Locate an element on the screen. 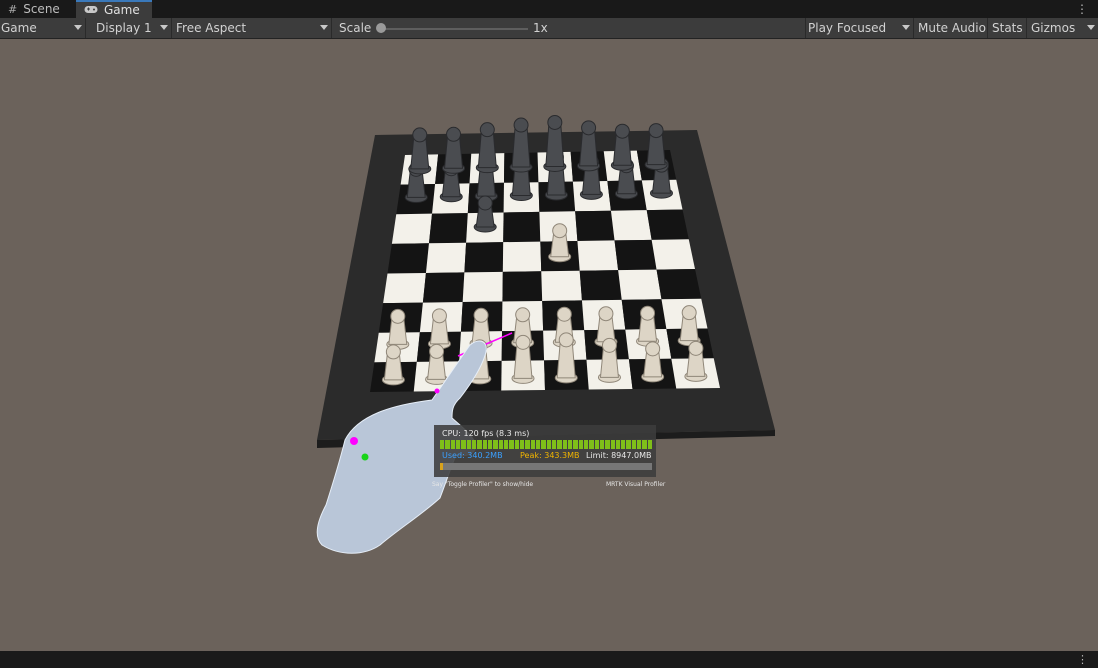  scale-slider-handle is located at coordinates (381, 28).